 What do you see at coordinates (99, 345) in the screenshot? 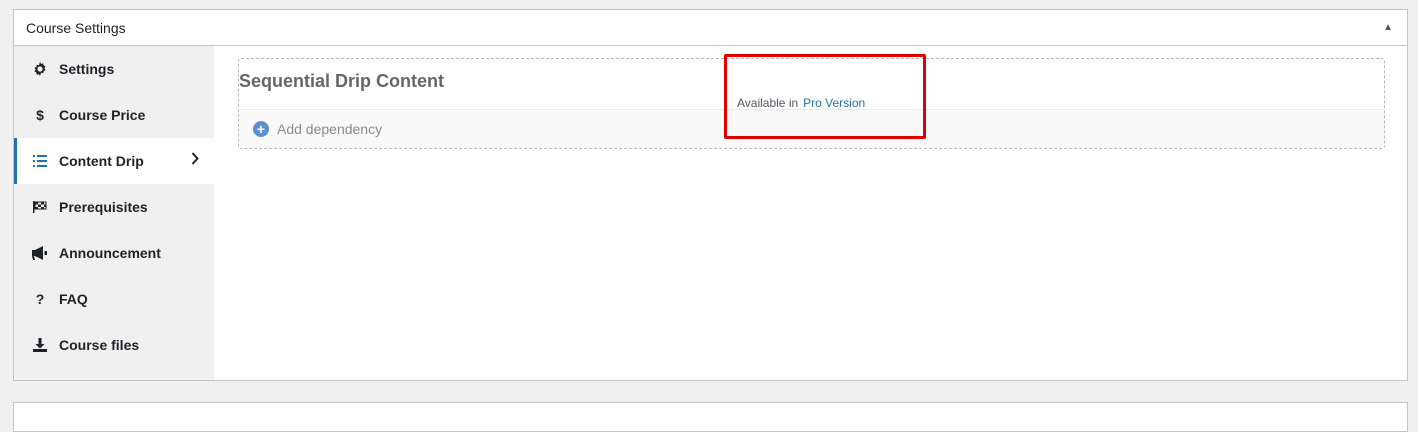
I see `tab-label: Course files` at bounding box center [99, 345].